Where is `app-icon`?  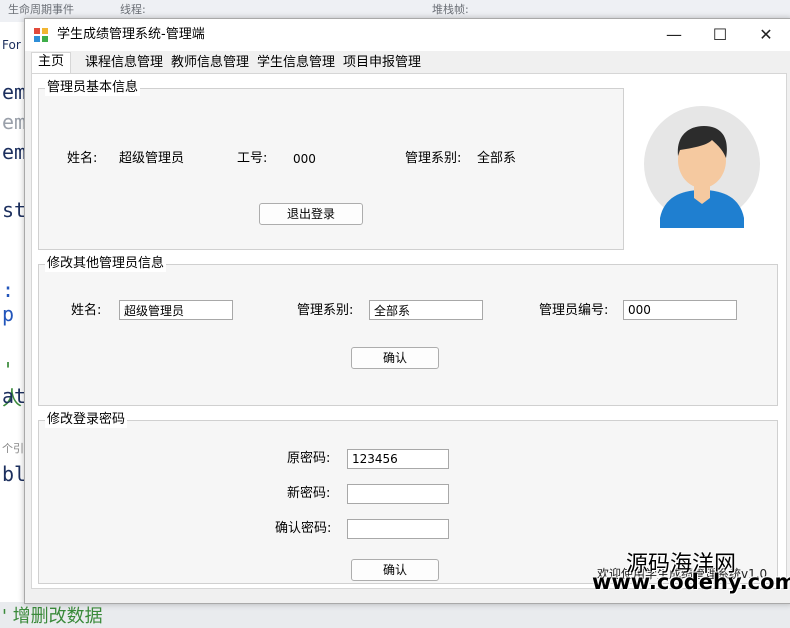
app-icon is located at coordinates (41, 35).